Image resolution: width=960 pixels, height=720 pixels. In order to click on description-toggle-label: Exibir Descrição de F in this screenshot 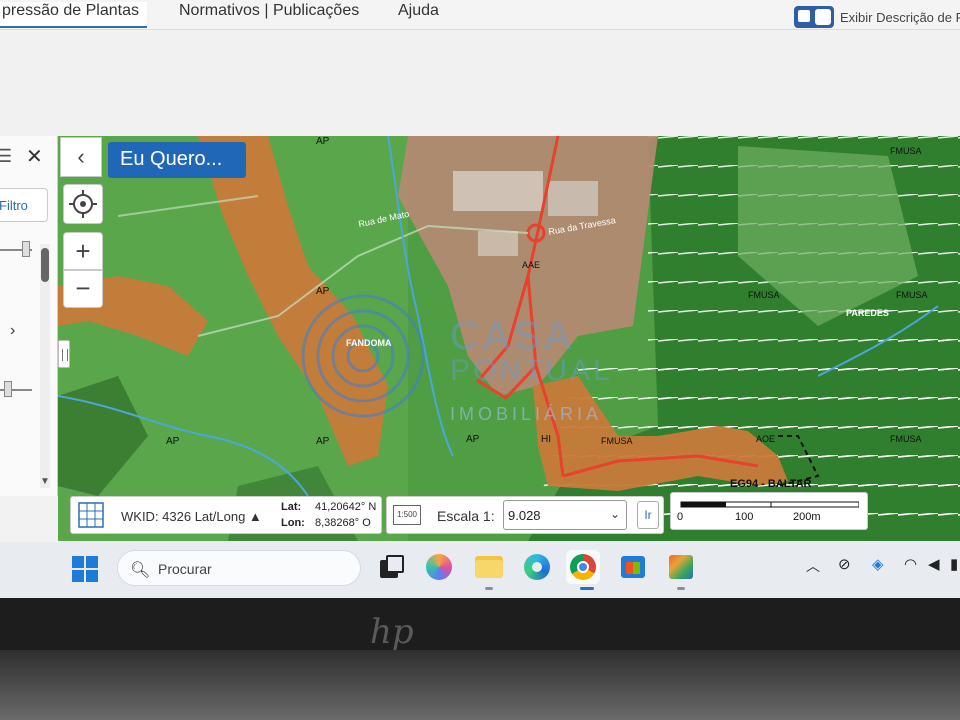, I will do `click(900, 17)`.